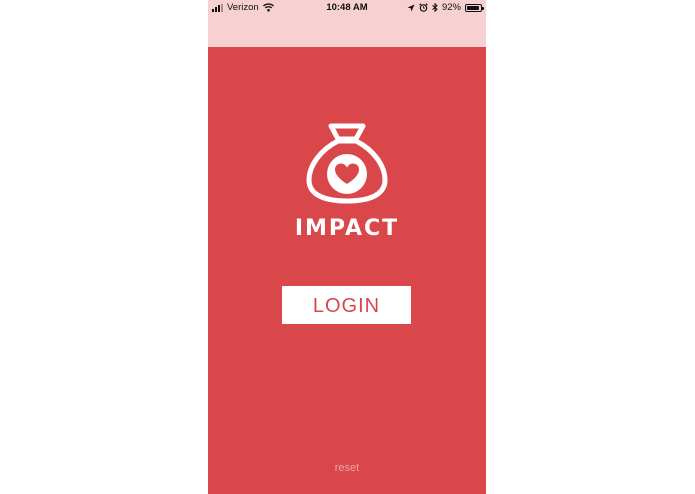 The height and width of the screenshot is (494, 695). What do you see at coordinates (347, 228) in the screenshot?
I see `brand-name: IMPACT` at bounding box center [347, 228].